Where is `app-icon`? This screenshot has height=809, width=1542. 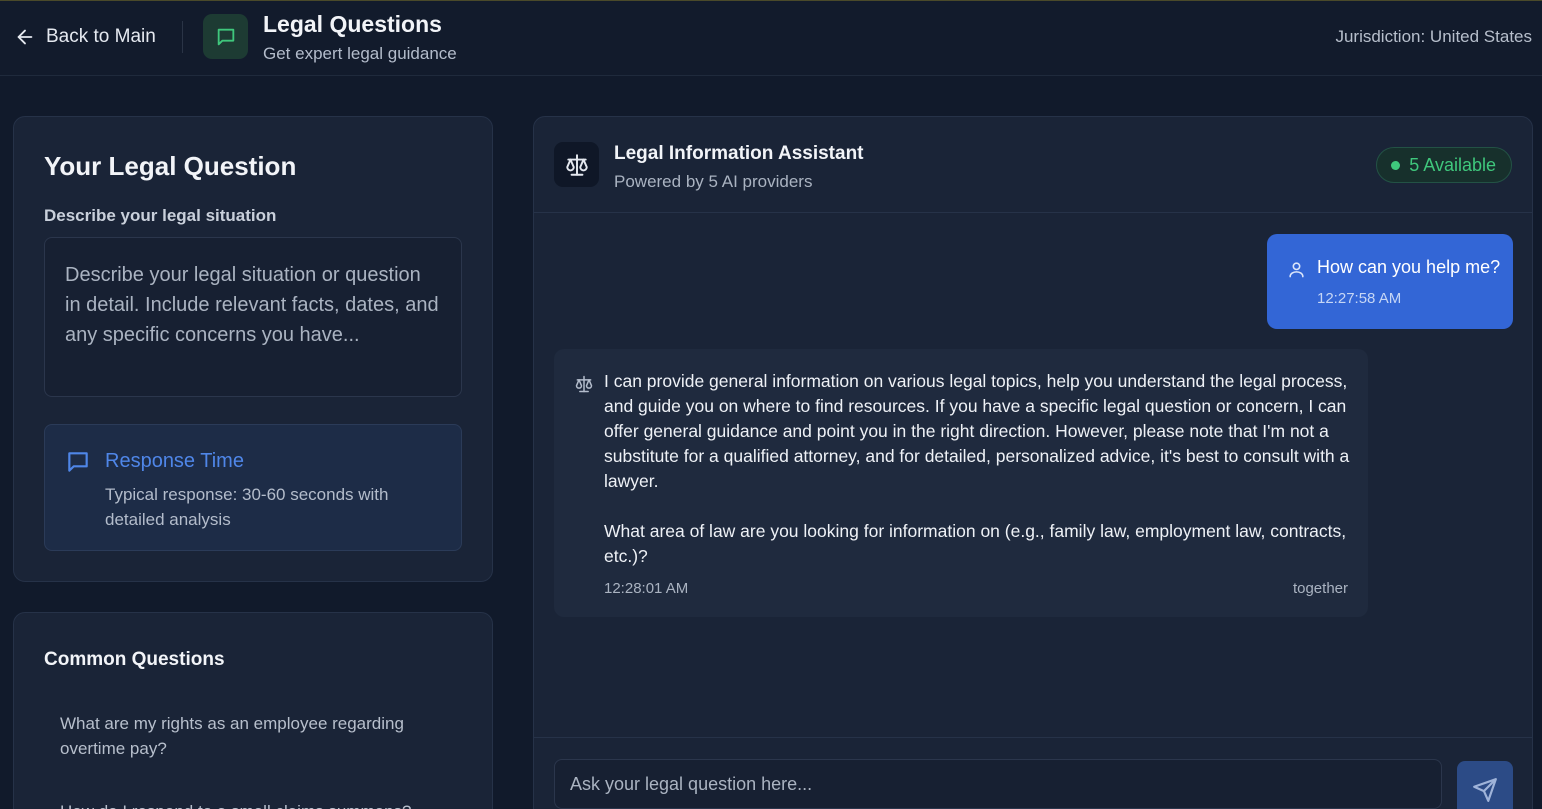 app-icon is located at coordinates (225, 36).